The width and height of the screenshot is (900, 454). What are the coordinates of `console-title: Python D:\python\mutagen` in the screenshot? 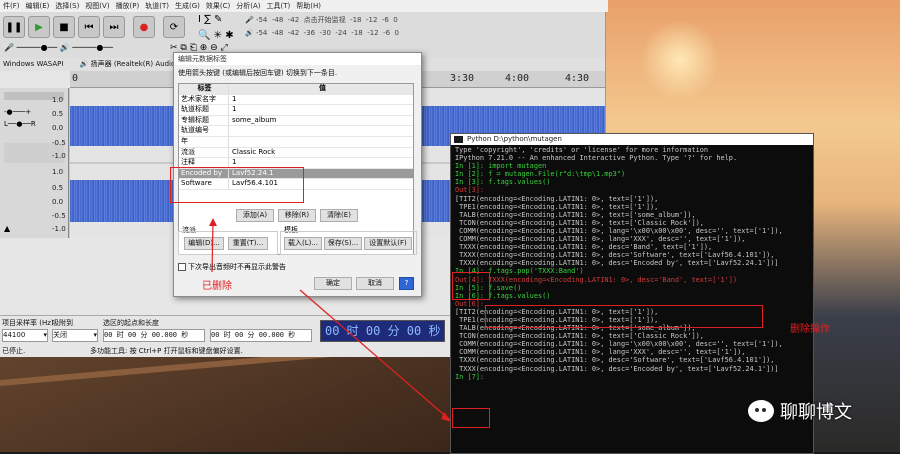 It's located at (514, 139).